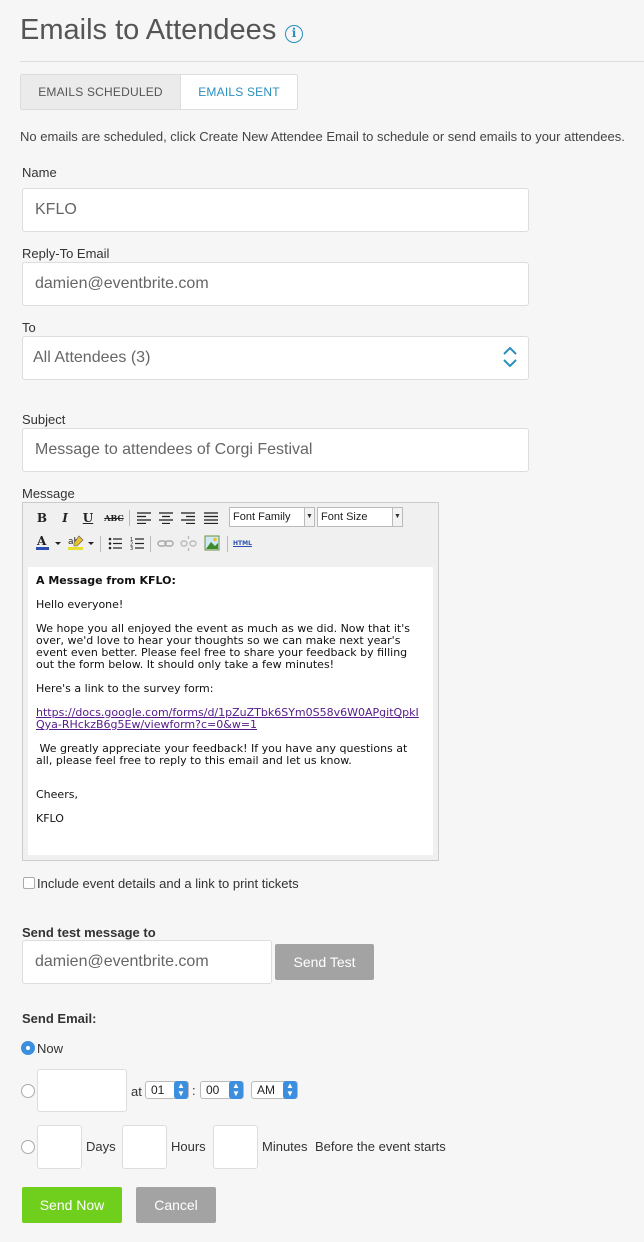  Describe the element at coordinates (28, 1147) in the screenshot. I see `send-before-event-radio` at that location.